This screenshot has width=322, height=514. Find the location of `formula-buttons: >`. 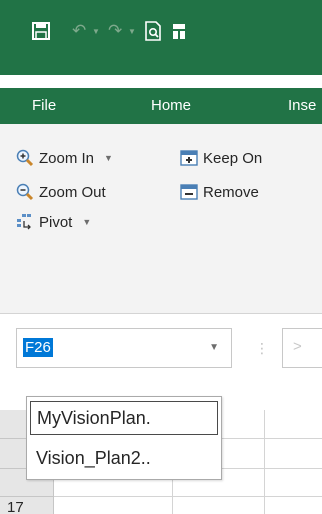

formula-buttons: > is located at coordinates (302, 348).